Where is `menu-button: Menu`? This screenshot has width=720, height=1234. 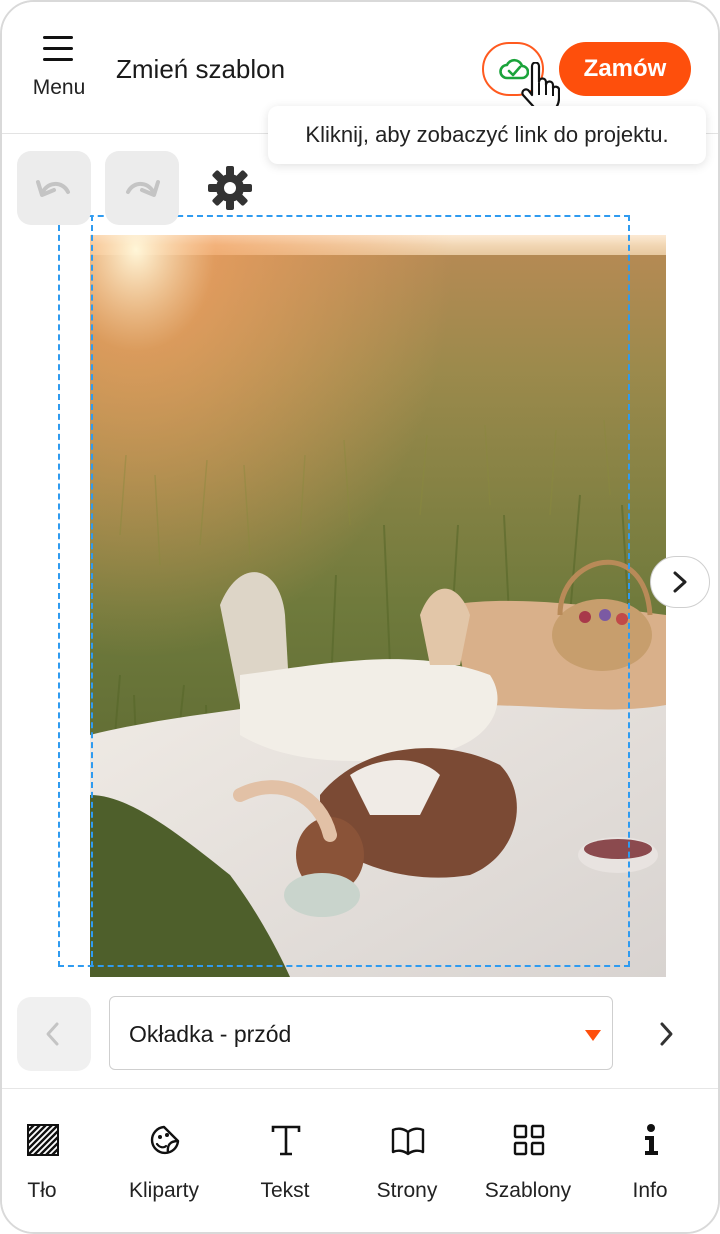 menu-button: Menu is located at coordinates (59, 69).